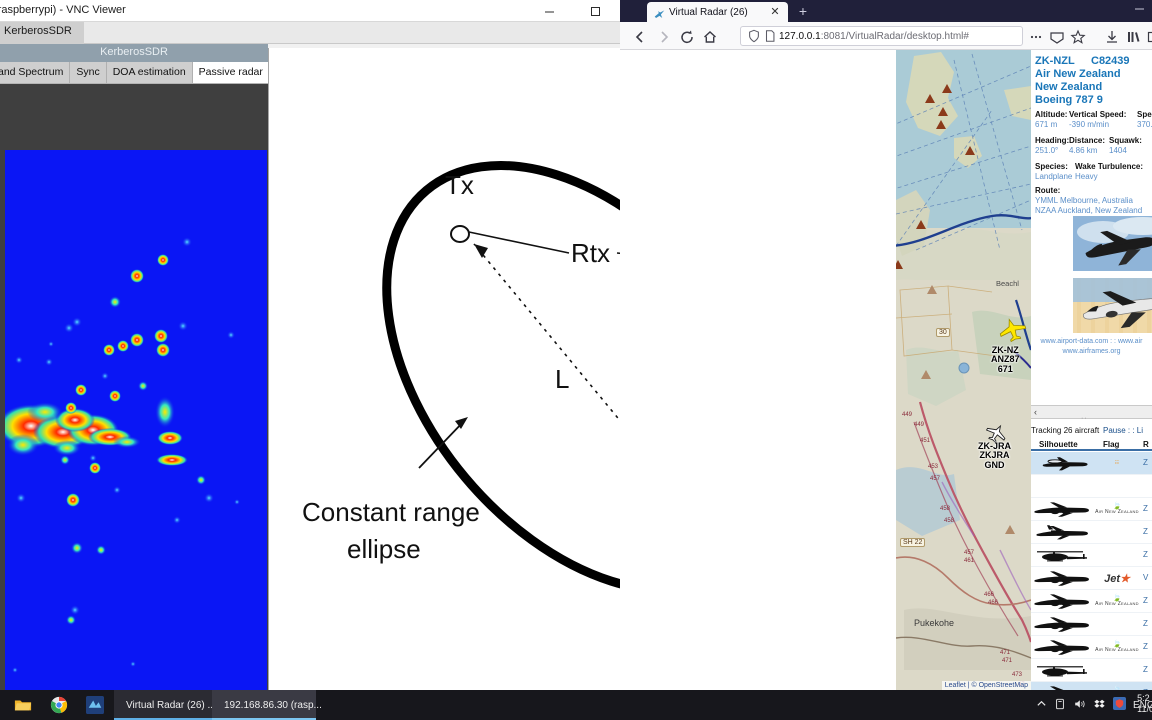 This screenshot has width=1152, height=720. I want to click on column-header-registration: R, so click(1146, 444).